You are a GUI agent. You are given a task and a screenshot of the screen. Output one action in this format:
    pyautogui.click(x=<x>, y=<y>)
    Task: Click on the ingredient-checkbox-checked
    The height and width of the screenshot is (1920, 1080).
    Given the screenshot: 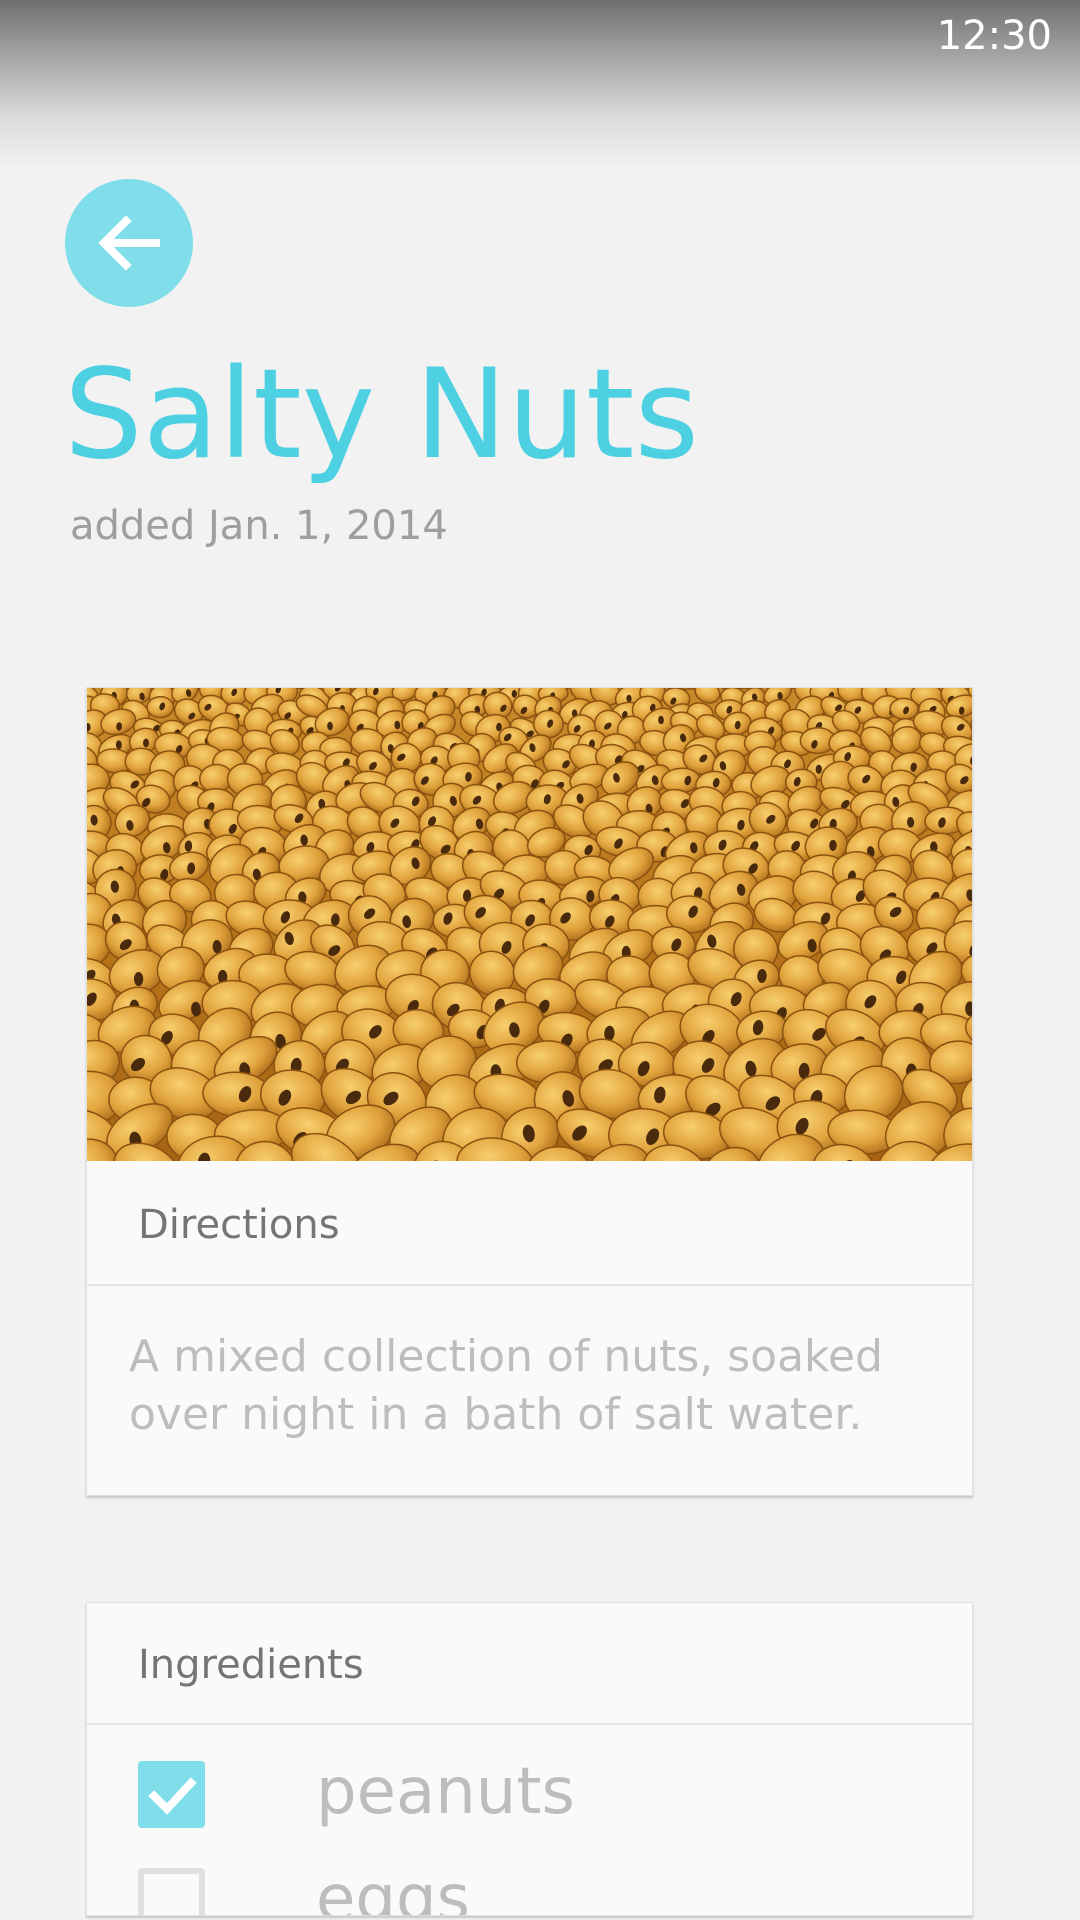 What is the action you would take?
    pyautogui.click(x=171, y=1794)
    